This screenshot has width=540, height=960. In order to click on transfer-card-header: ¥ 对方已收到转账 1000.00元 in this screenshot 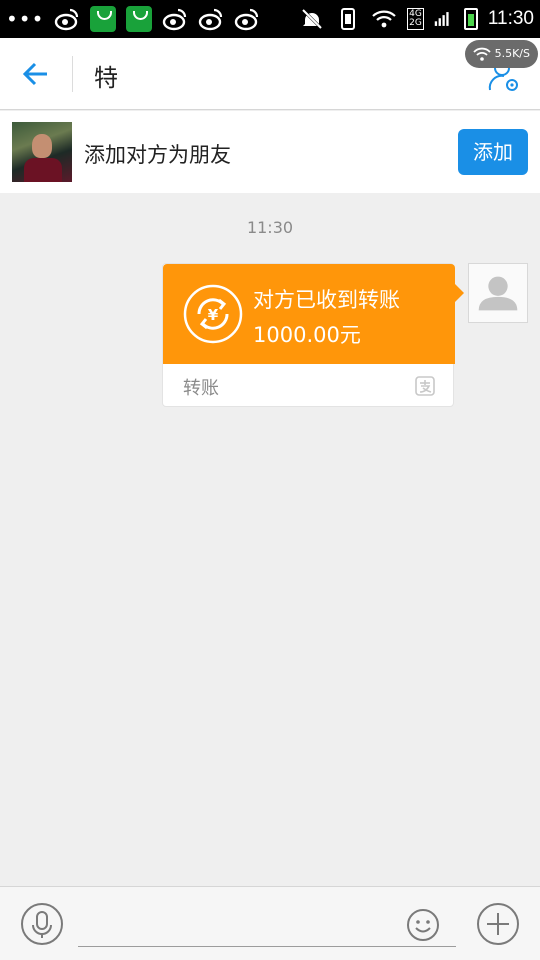, I will do `click(309, 314)`.